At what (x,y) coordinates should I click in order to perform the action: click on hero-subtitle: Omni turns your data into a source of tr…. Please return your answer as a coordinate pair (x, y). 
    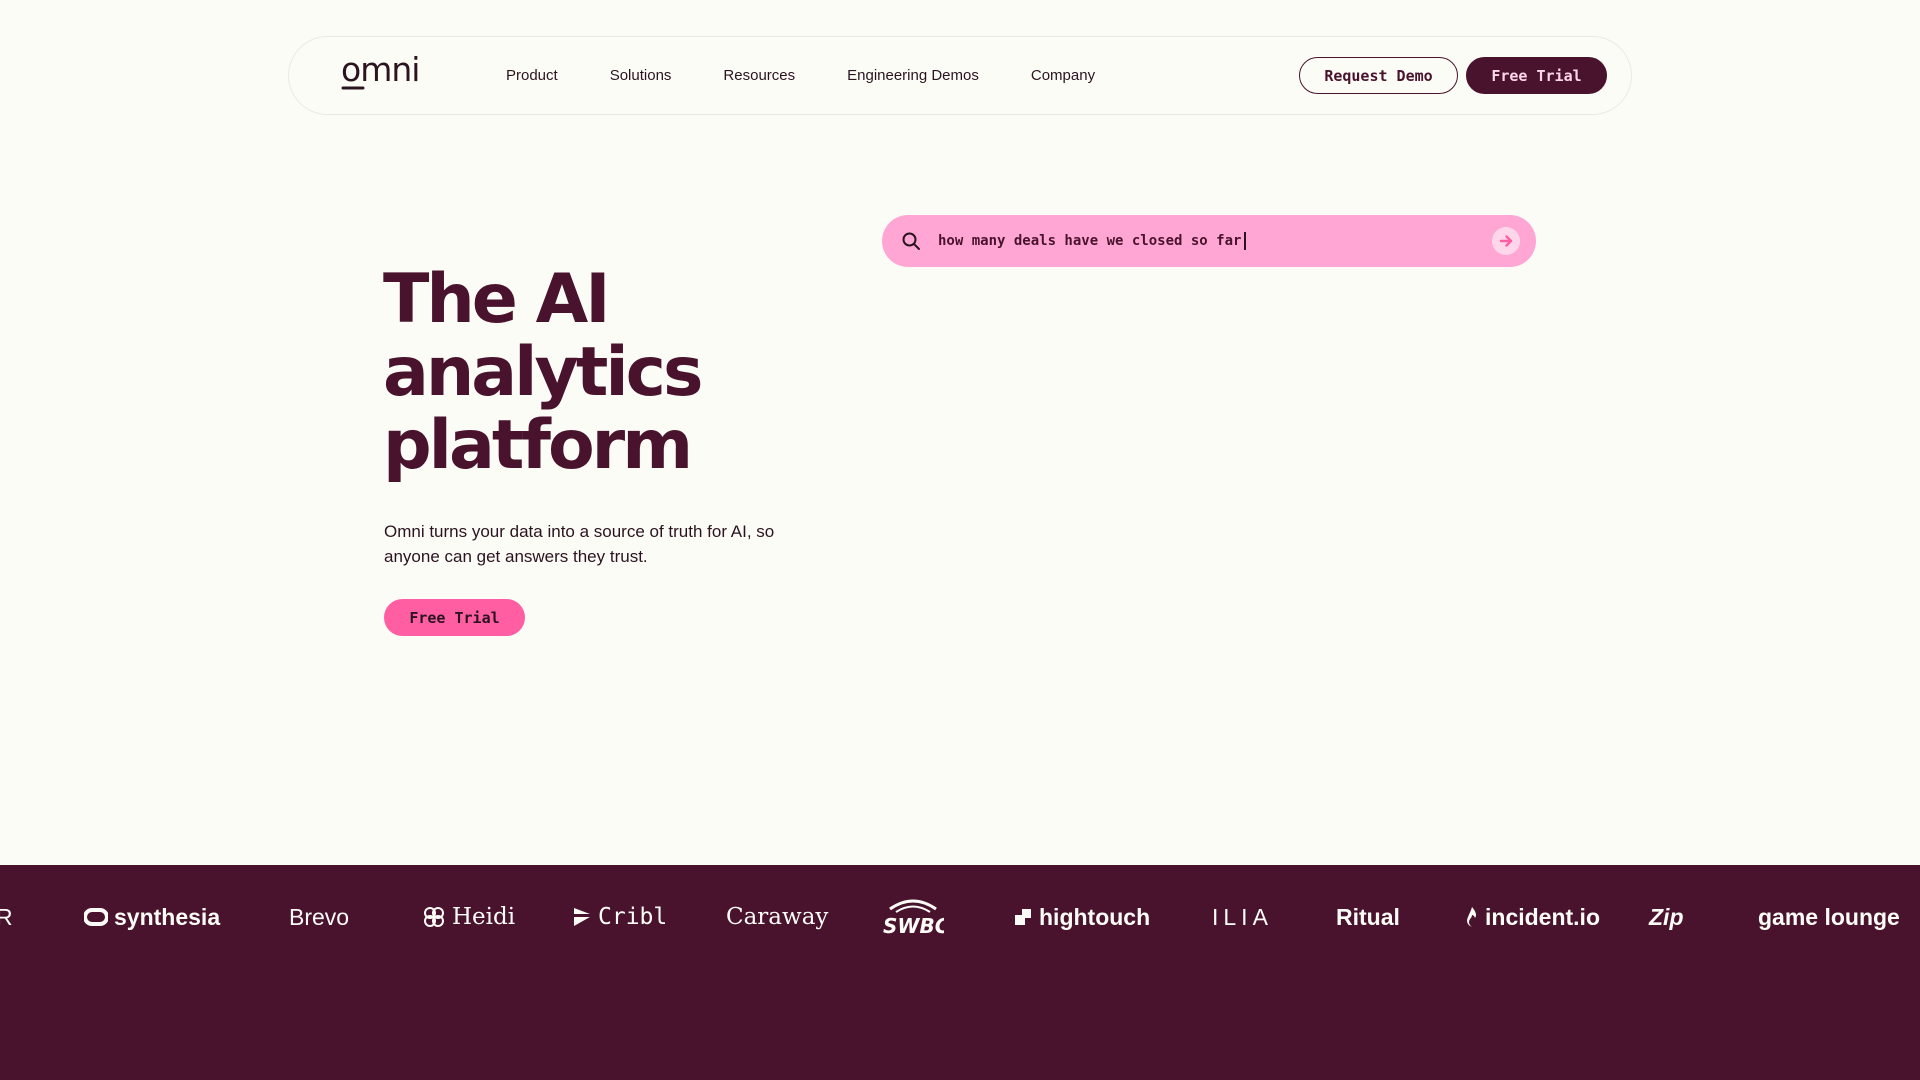
    Looking at the image, I should click on (579, 544).